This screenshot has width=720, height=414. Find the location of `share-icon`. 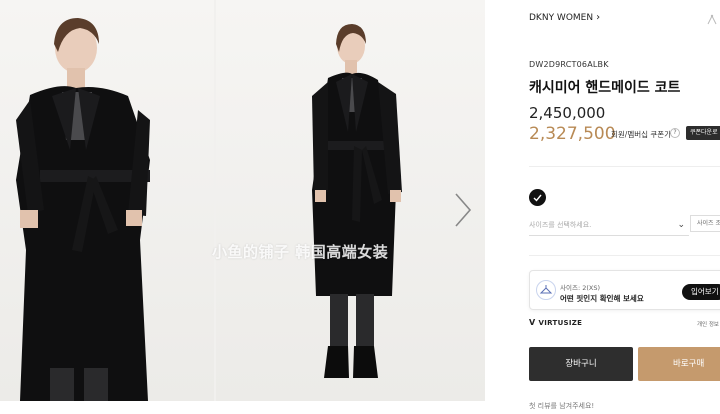

share-icon is located at coordinates (712, 19).